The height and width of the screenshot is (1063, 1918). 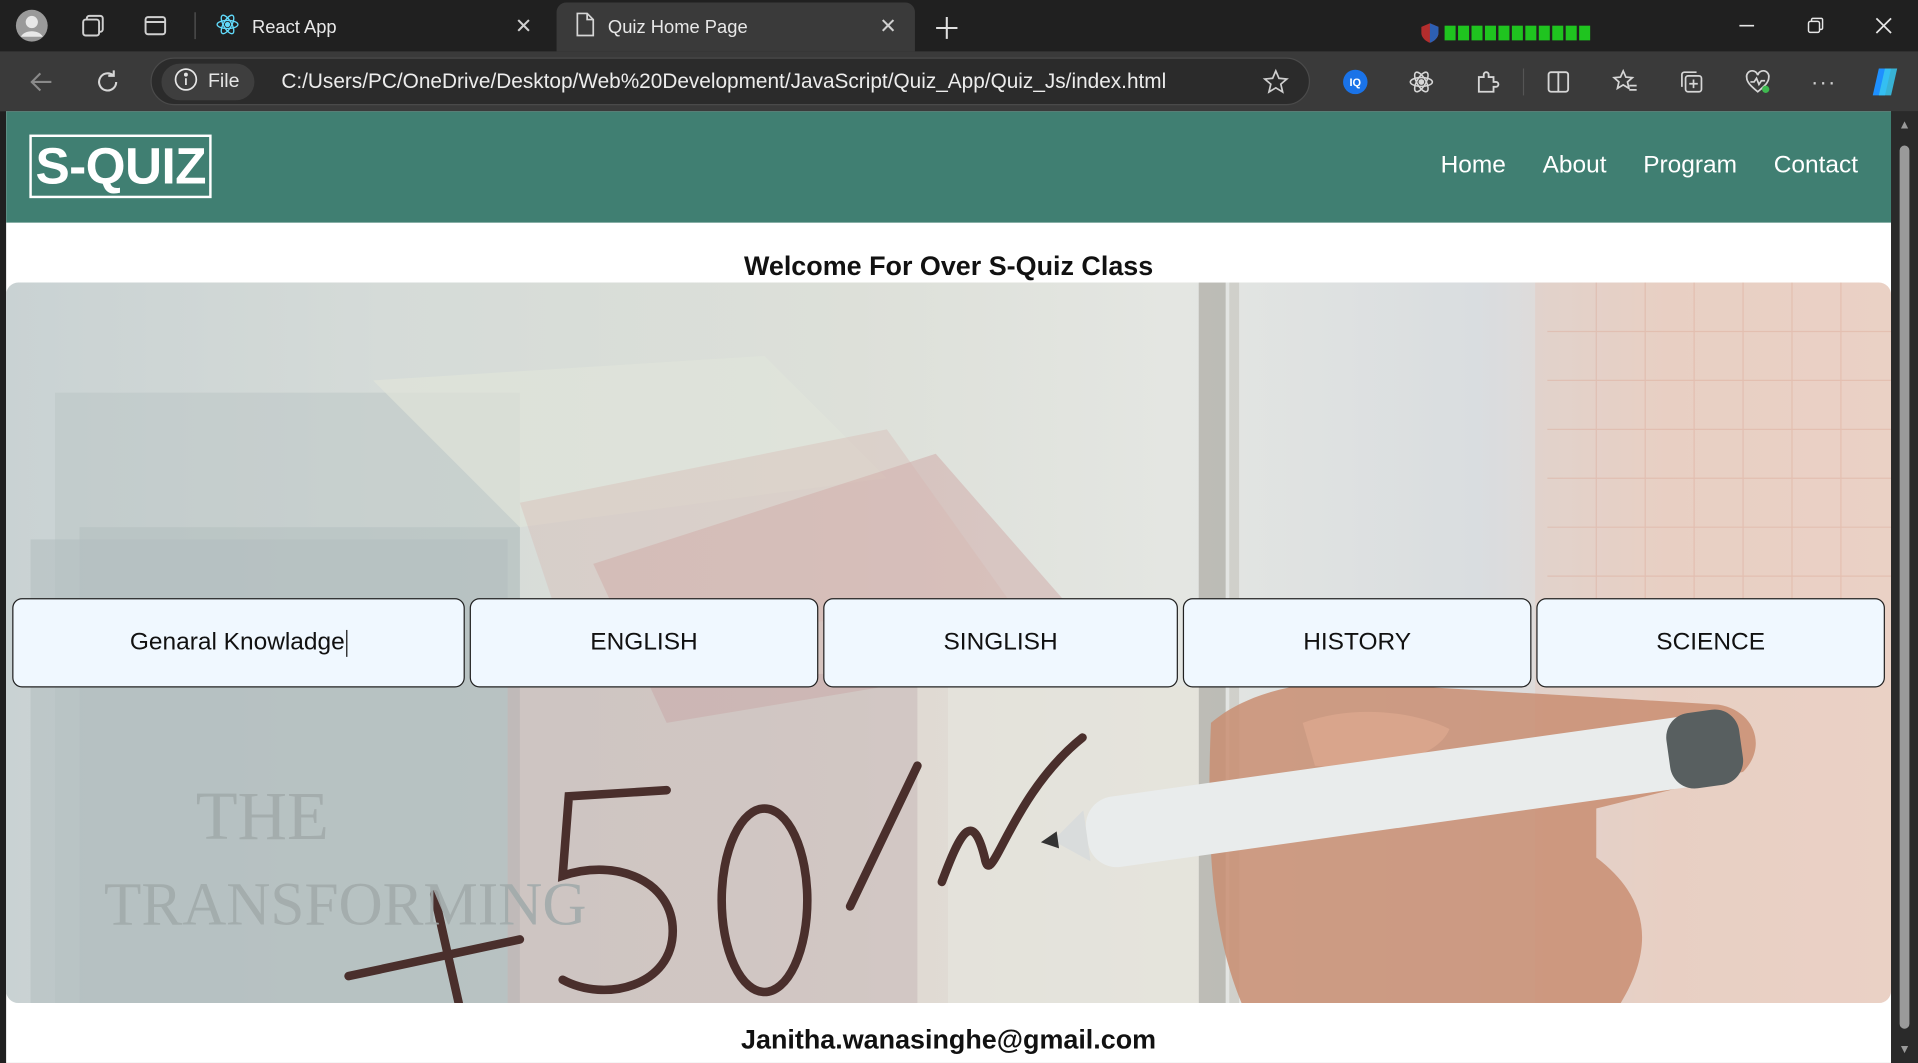 What do you see at coordinates (41, 82) in the screenshot?
I see `back-icon` at bounding box center [41, 82].